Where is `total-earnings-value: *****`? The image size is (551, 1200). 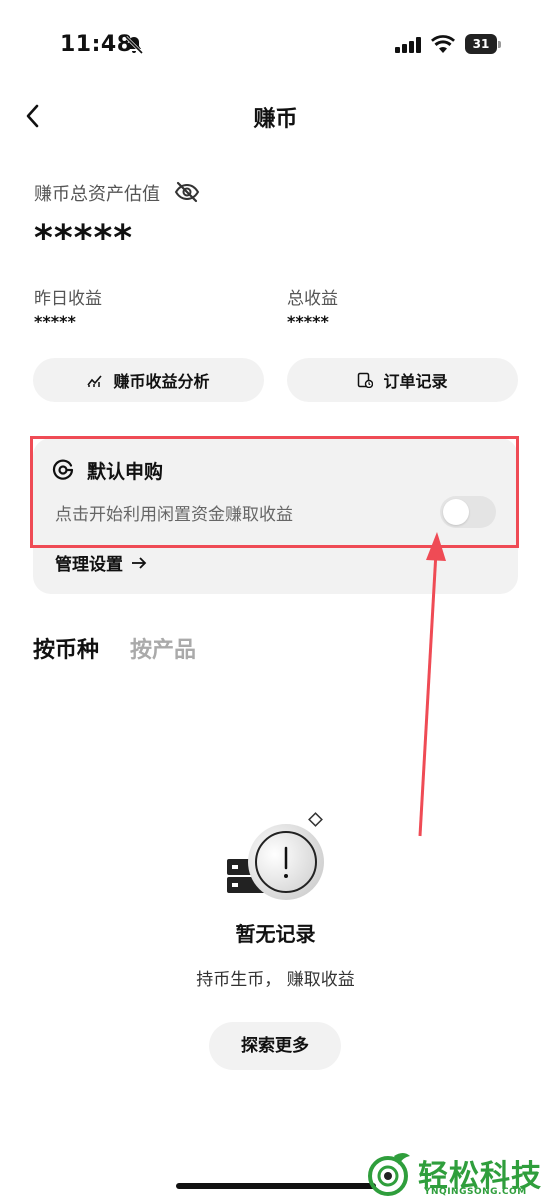
total-earnings-value: ***** is located at coordinates (308, 321).